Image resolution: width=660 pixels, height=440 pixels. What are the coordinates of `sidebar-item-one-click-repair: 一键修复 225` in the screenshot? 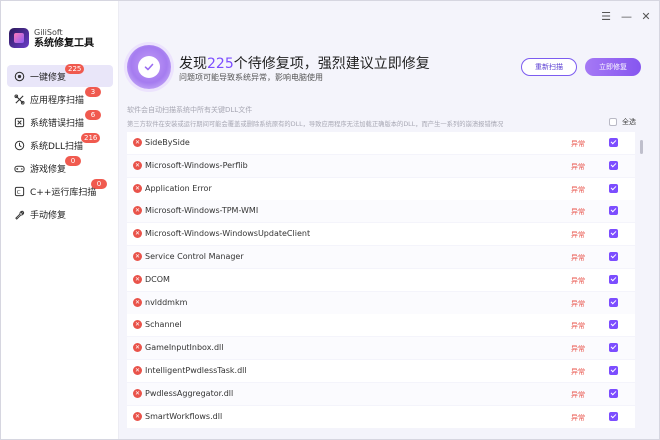 It's located at (60, 75).